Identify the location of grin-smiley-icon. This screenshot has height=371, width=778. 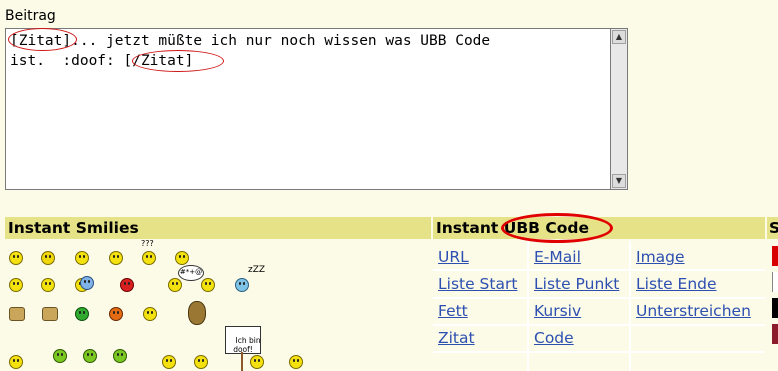
(182, 258).